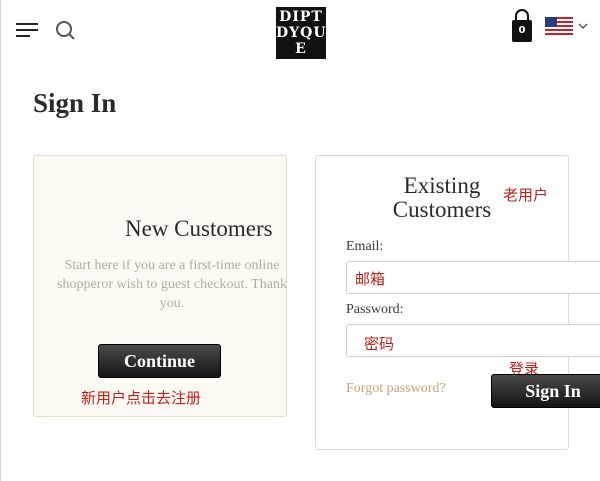 This screenshot has width=600, height=481. I want to click on forgot-password-link: Forgot password?, so click(396, 389).